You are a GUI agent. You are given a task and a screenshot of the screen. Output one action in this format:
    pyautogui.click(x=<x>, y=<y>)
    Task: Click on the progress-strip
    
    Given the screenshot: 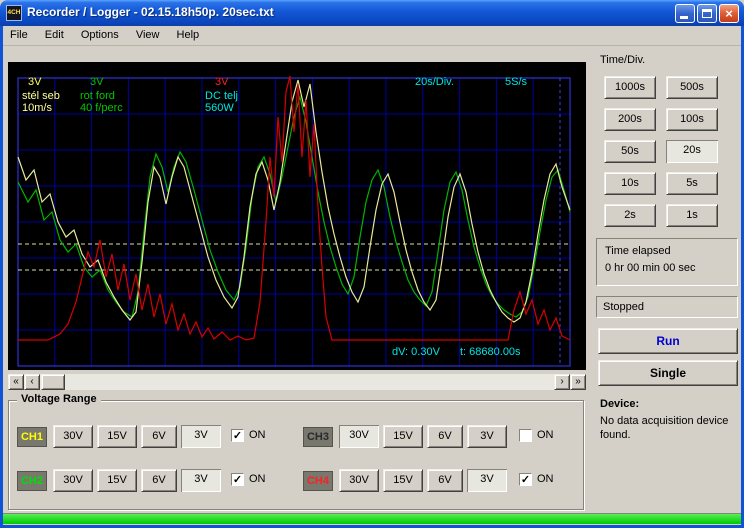 What is the action you would take?
    pyautogui.click(x=372, y=518)
    